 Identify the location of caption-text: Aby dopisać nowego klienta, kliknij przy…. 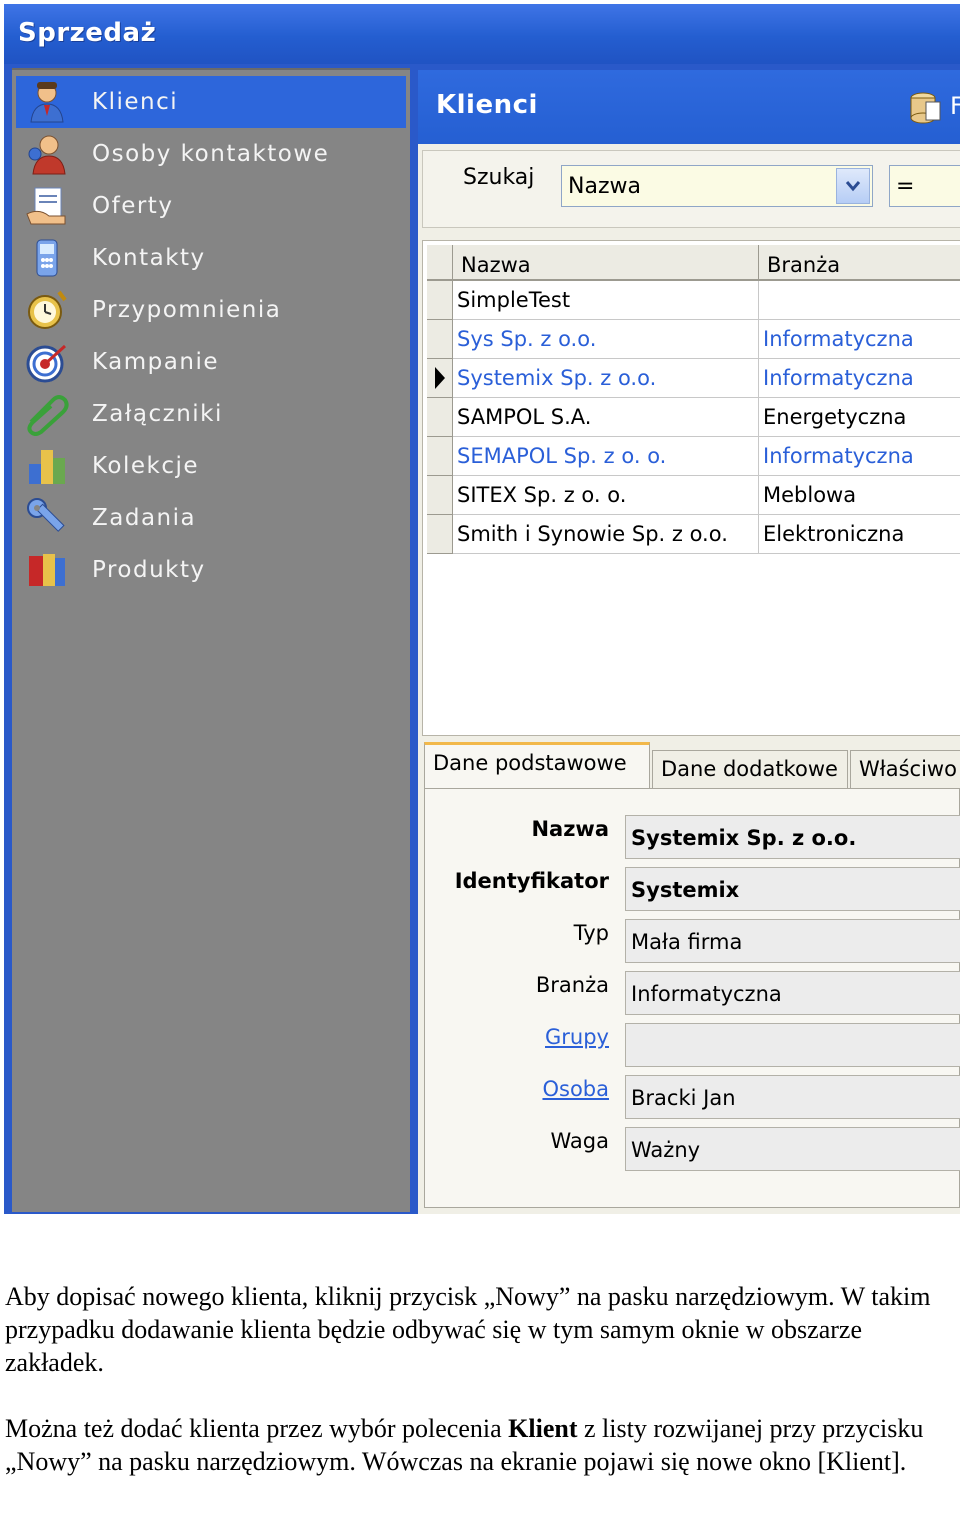
(480, 1379).